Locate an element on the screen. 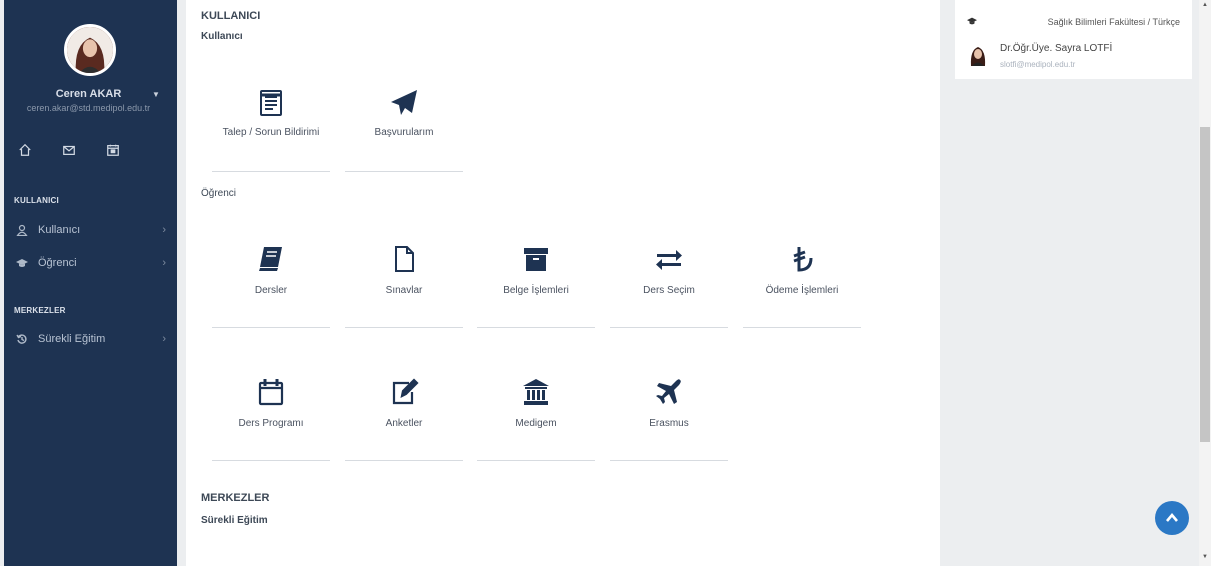  subsection-title-student: Öğrenci is located at coordinates (219, 193).